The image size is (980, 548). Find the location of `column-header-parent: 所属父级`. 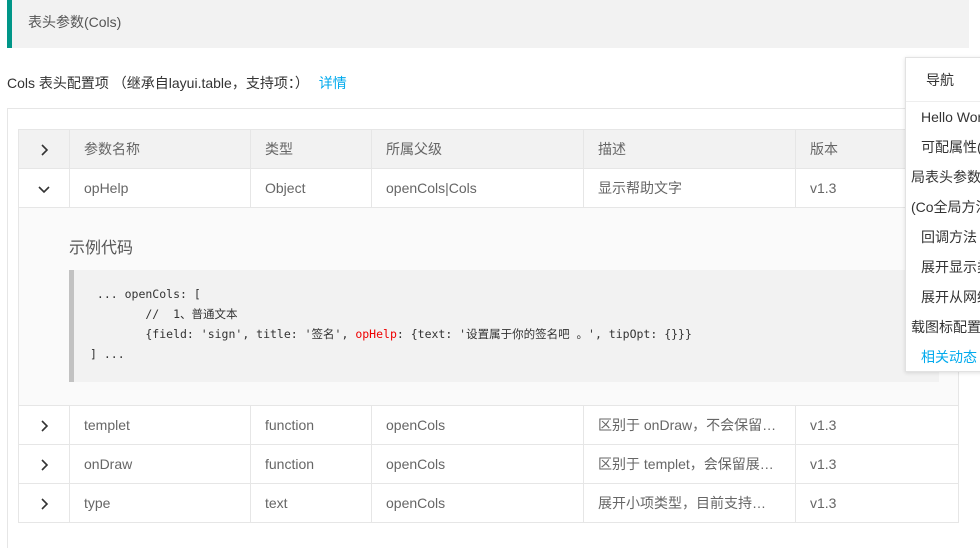

column-header-parent: 所属父级 is located at coordinates (477, 149).